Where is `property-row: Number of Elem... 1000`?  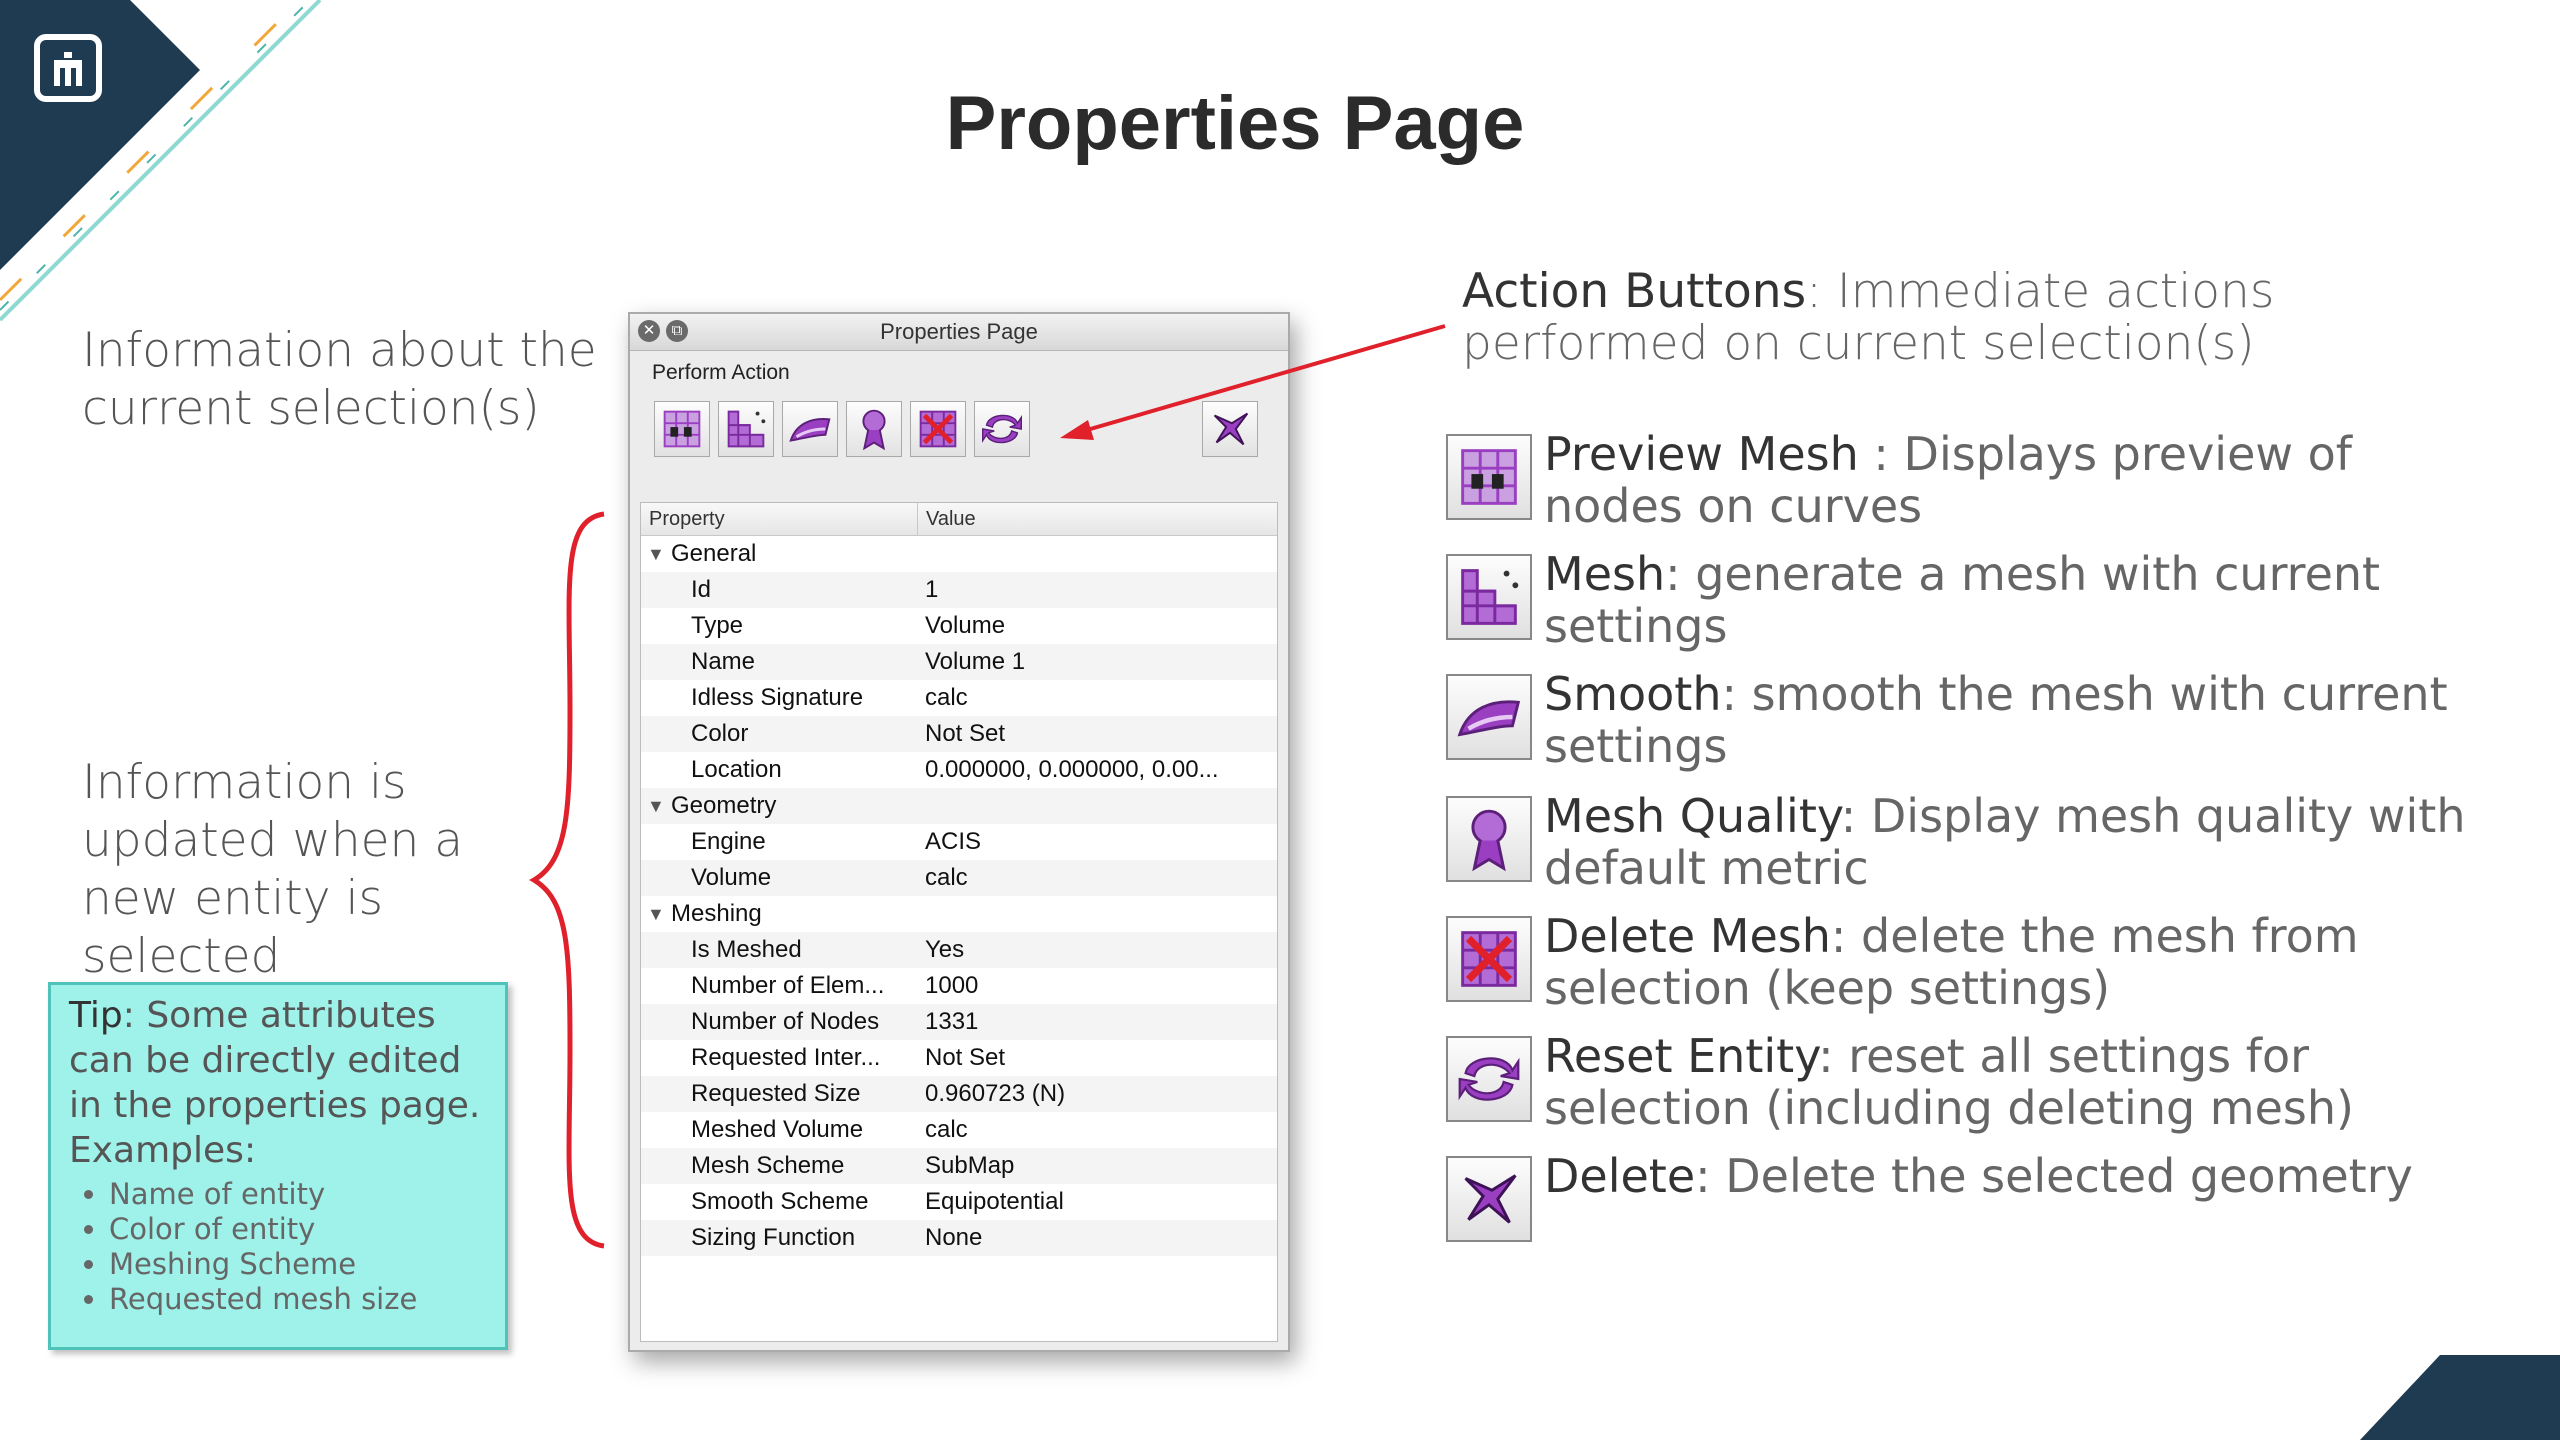
property-row: Number of Elem... 1000 is located at coordinates (959, 986).